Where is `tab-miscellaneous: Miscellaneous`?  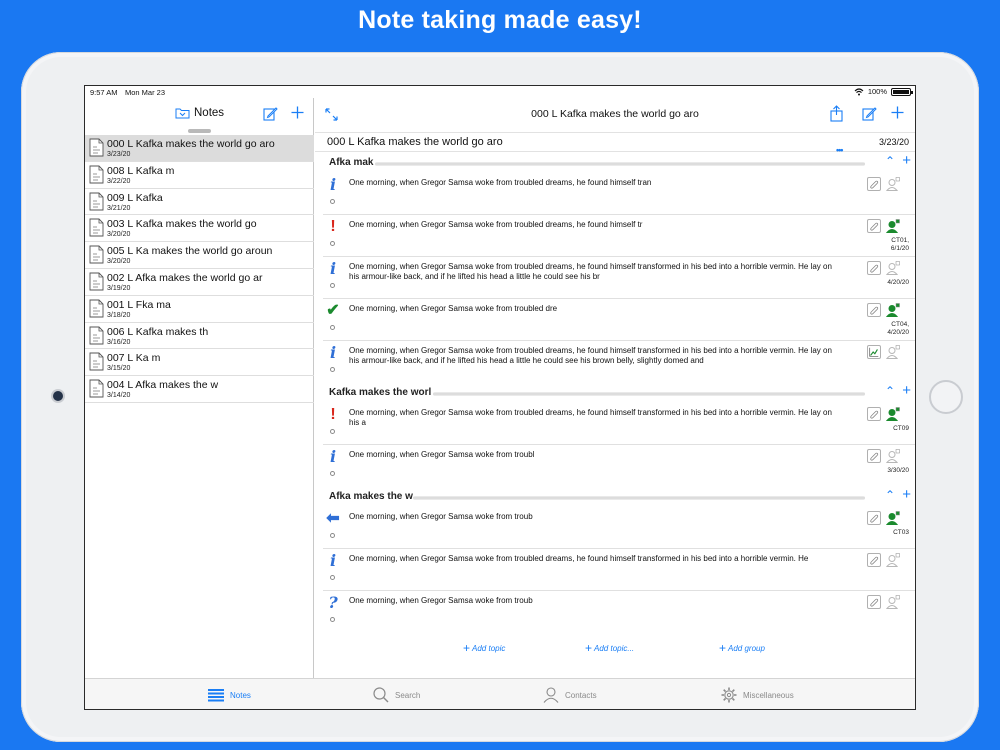
tab-miscellaneous: Miscellaneous is located at coordinates (757, 695).